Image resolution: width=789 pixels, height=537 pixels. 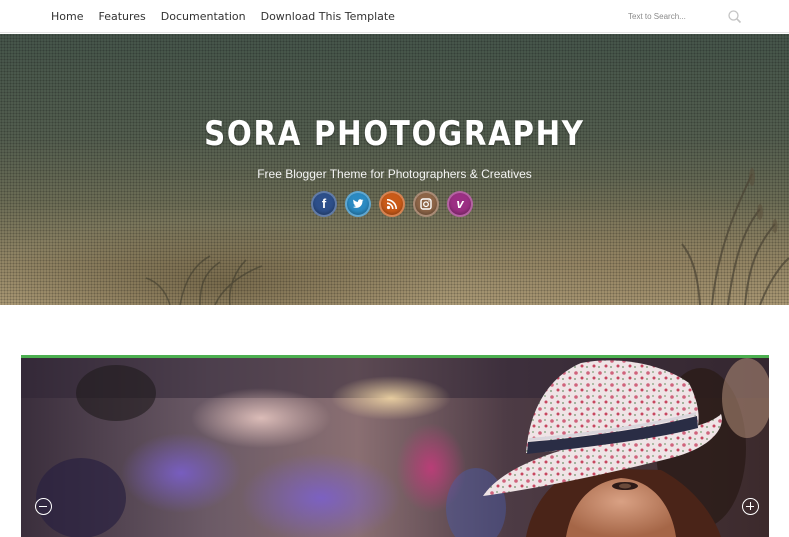 I want to click on rss-icon, so click(x=391, y=204).